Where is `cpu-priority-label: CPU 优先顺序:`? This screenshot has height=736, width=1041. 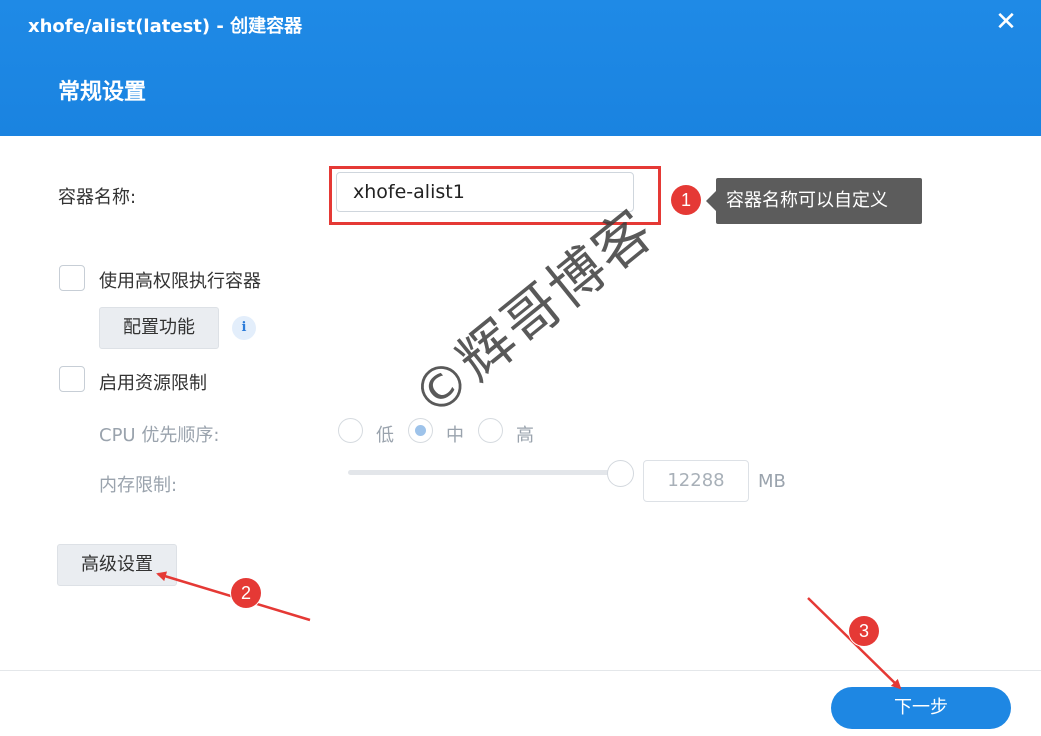 cpu-priority-label: CPU 优先顺序: is located at coordinates (159, 435).